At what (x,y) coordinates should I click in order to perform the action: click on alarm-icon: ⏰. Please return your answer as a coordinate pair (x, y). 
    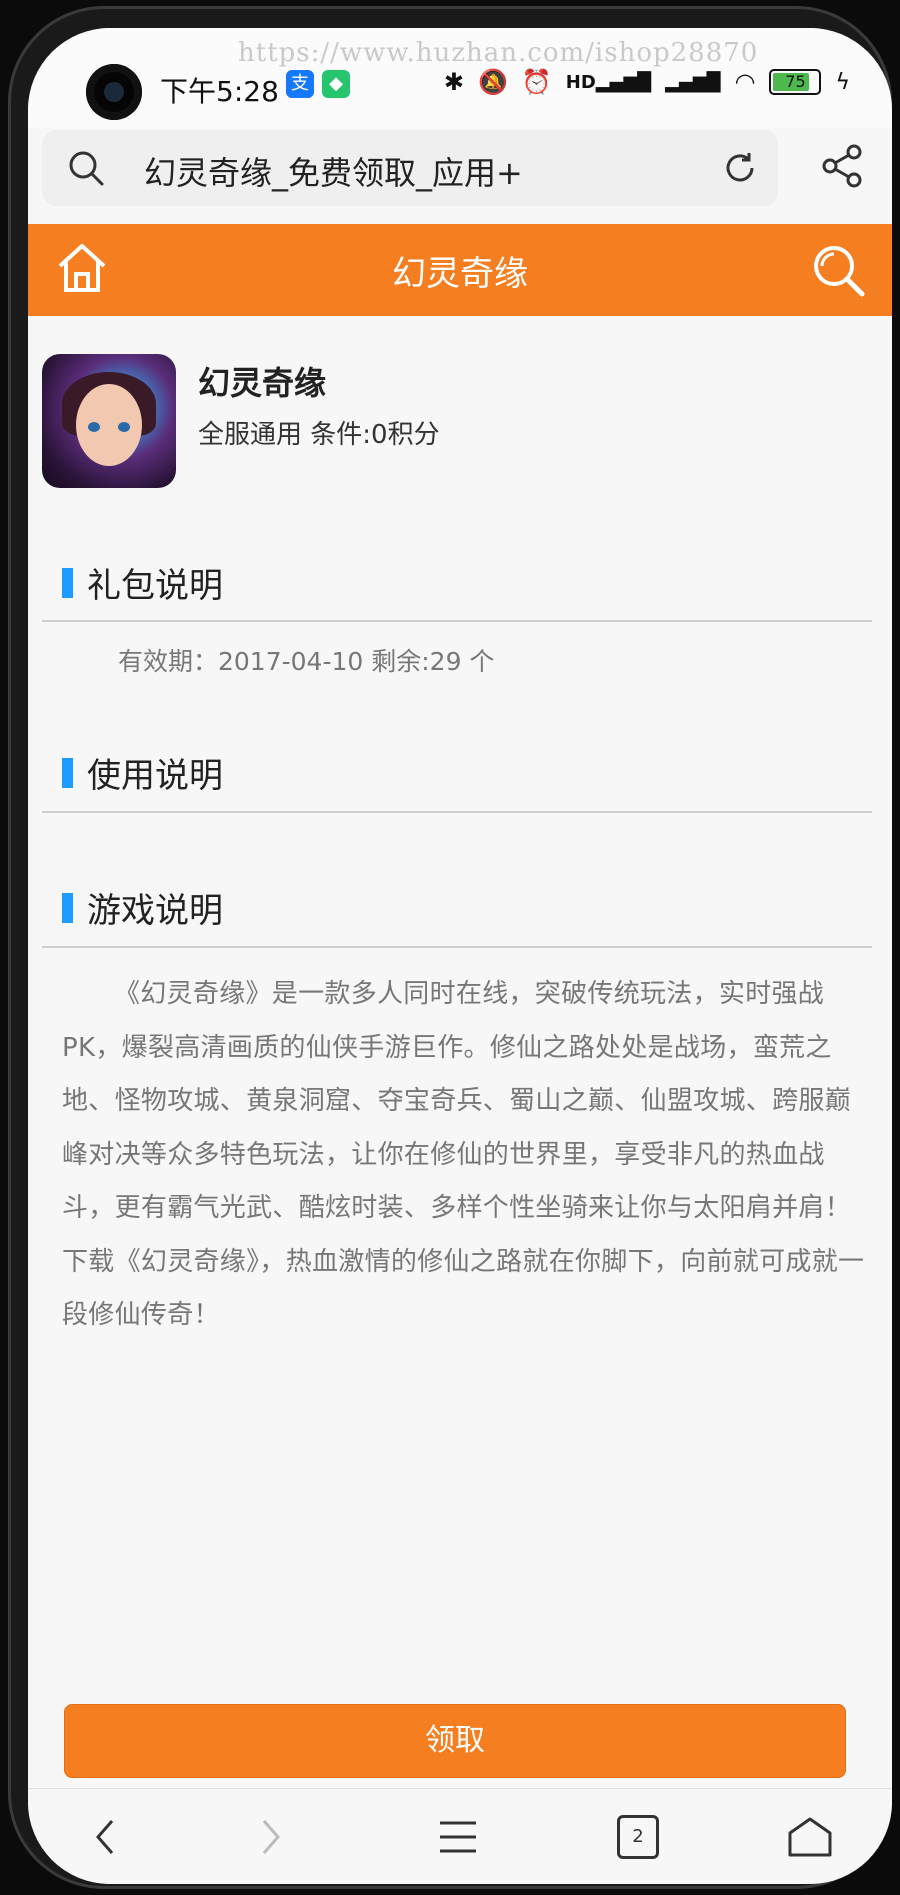
    Looking at the image, I should click on (536, 82).